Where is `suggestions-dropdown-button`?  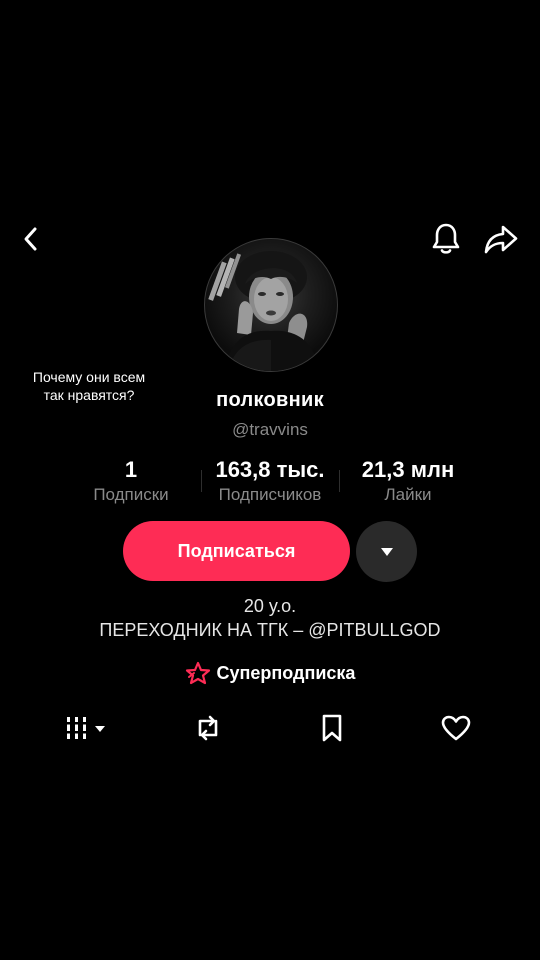 suggestions-dropdown-button is located at coordinates (386, 551).